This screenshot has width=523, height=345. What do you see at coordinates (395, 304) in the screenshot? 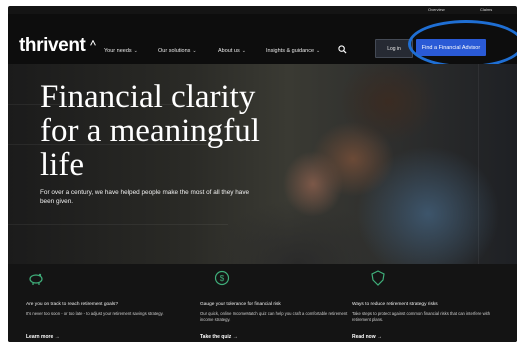
I see `card-title: Ways to reduce retirement strategy risks` at bounding box center [395, 304].